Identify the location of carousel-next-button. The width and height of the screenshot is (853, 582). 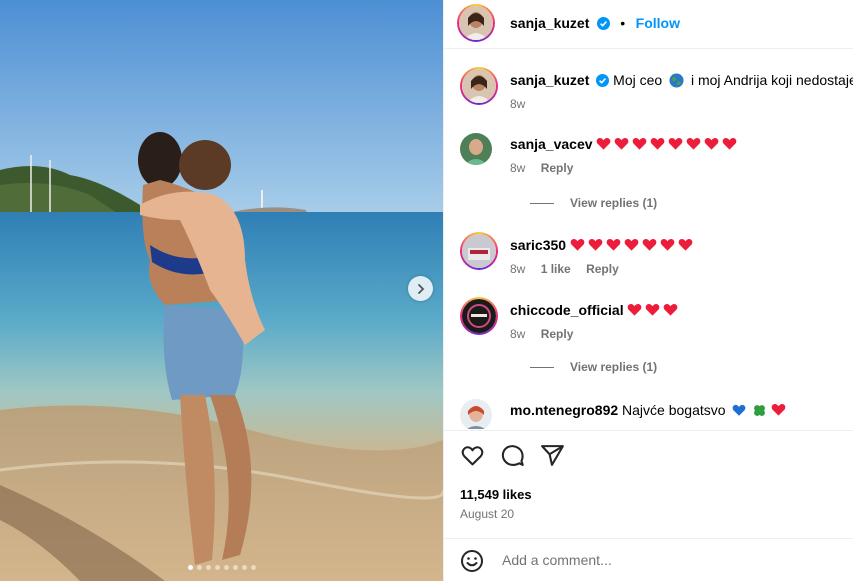
(420, 288).